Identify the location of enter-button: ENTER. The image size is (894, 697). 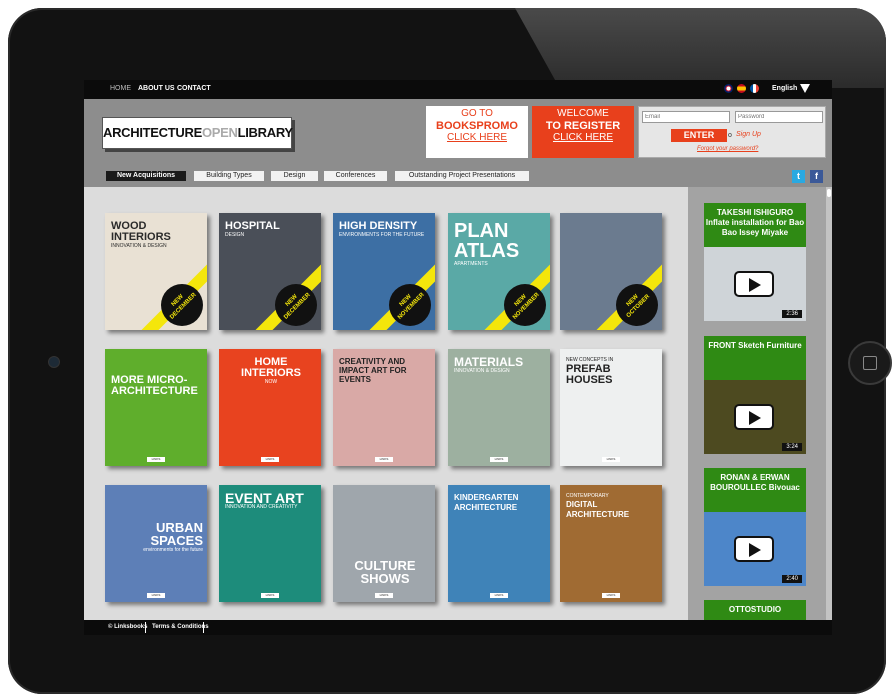
(699, 135).